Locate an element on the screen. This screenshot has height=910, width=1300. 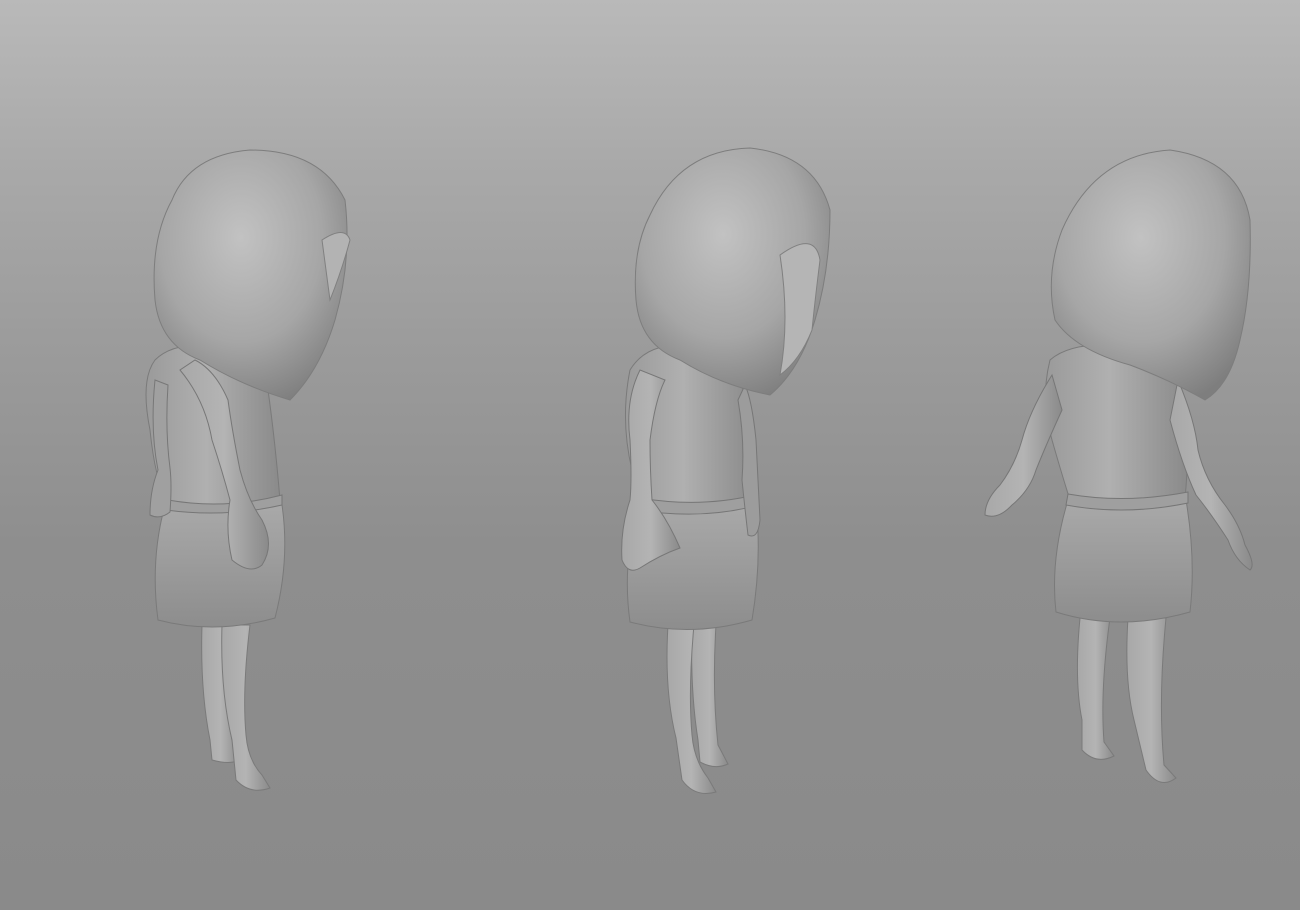
figure-side-view is located at coordinates (248, 470).